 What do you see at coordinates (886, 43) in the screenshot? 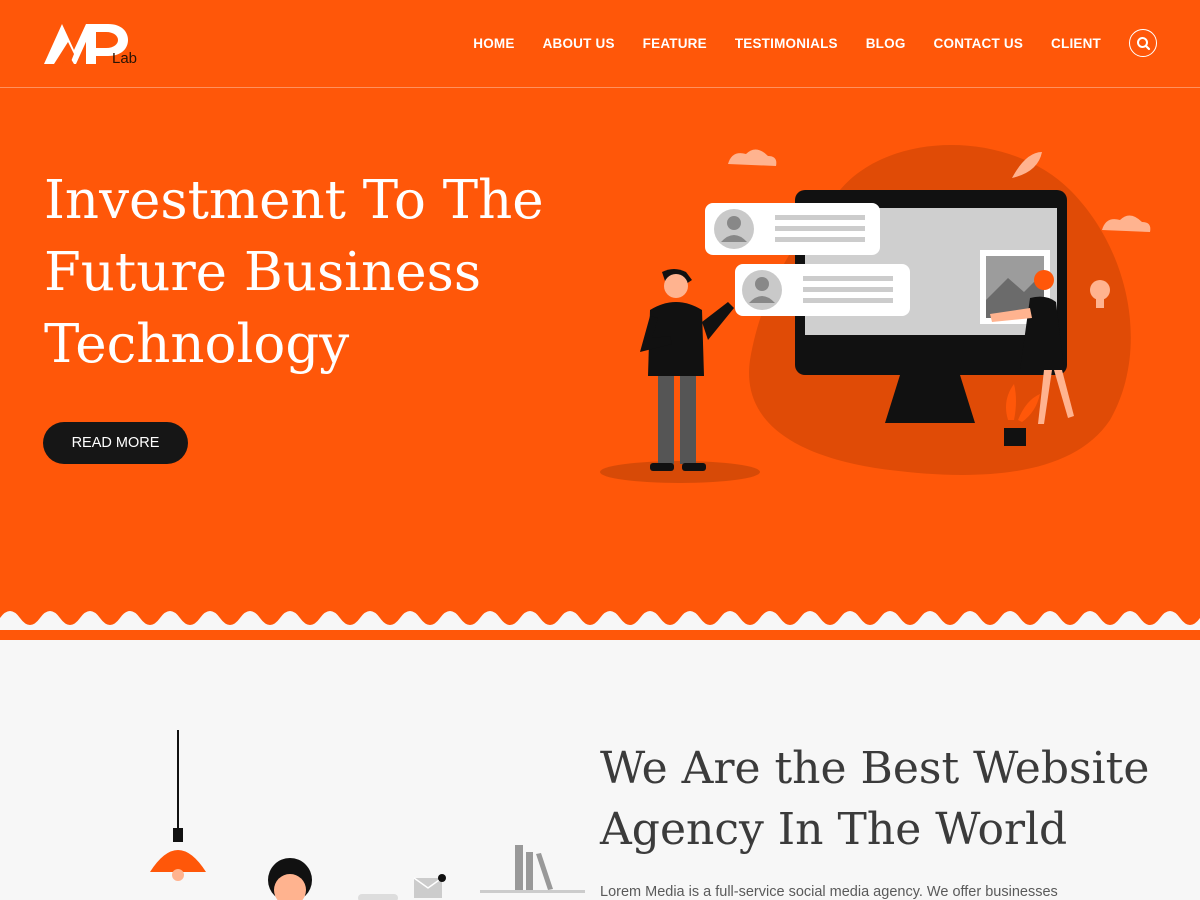
I see `nav-item-blog: BLOG` at bounding box center [886, 43].